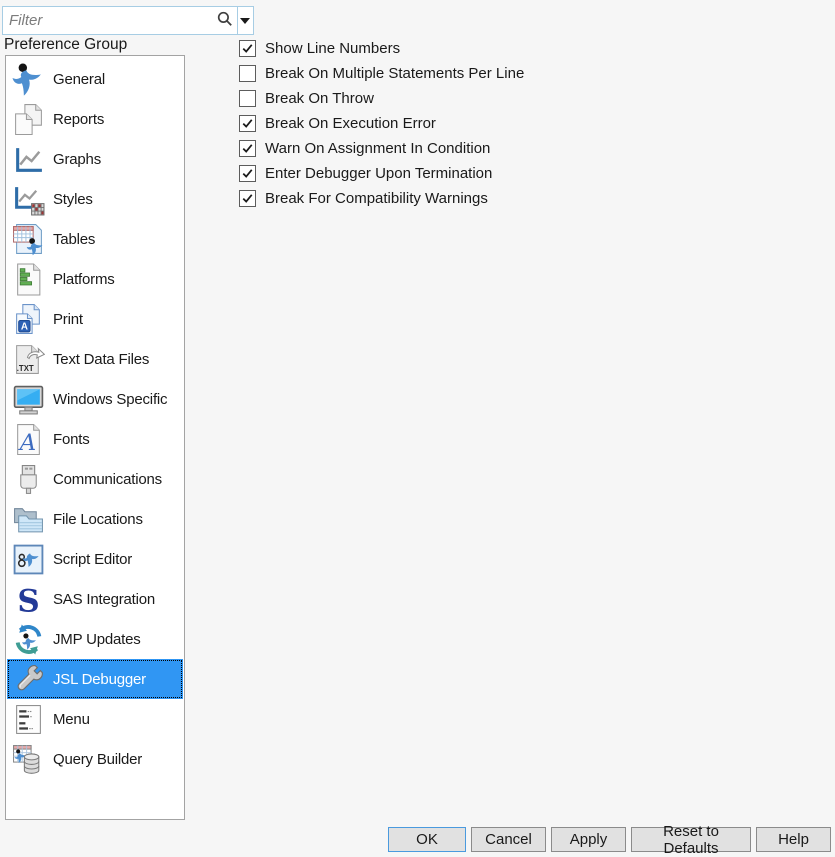 The height and width of the screenshot is (857, 835). Describe the element at coordinates (107, 479) in the screenshot. I see `sidebar-item-label: Communications` at that location.